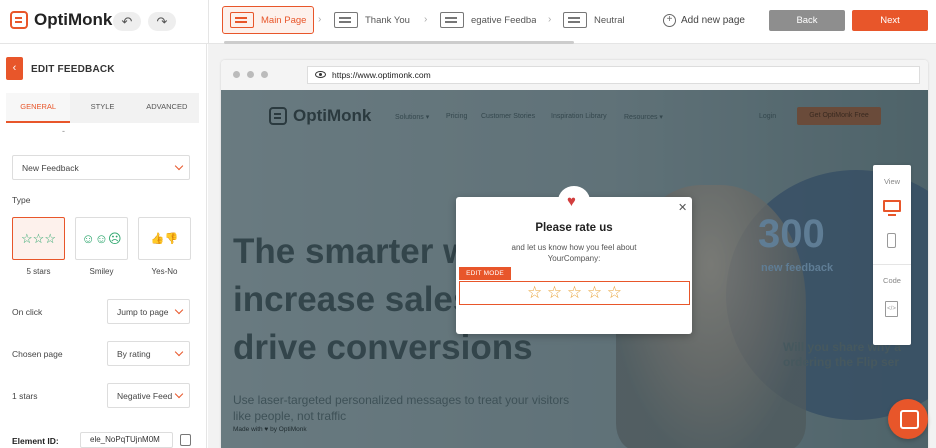  I want to click on page-tab-negative-feedback: egative Feedbac, so click(488, 20).